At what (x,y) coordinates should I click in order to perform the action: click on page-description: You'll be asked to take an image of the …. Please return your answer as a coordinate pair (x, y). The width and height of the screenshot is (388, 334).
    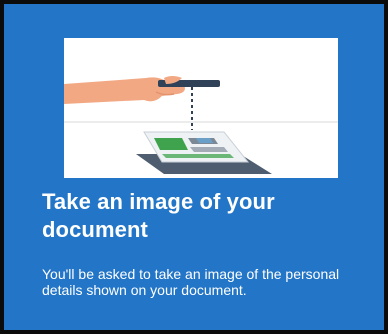
    Looking at the image, I should click on (191, 282).